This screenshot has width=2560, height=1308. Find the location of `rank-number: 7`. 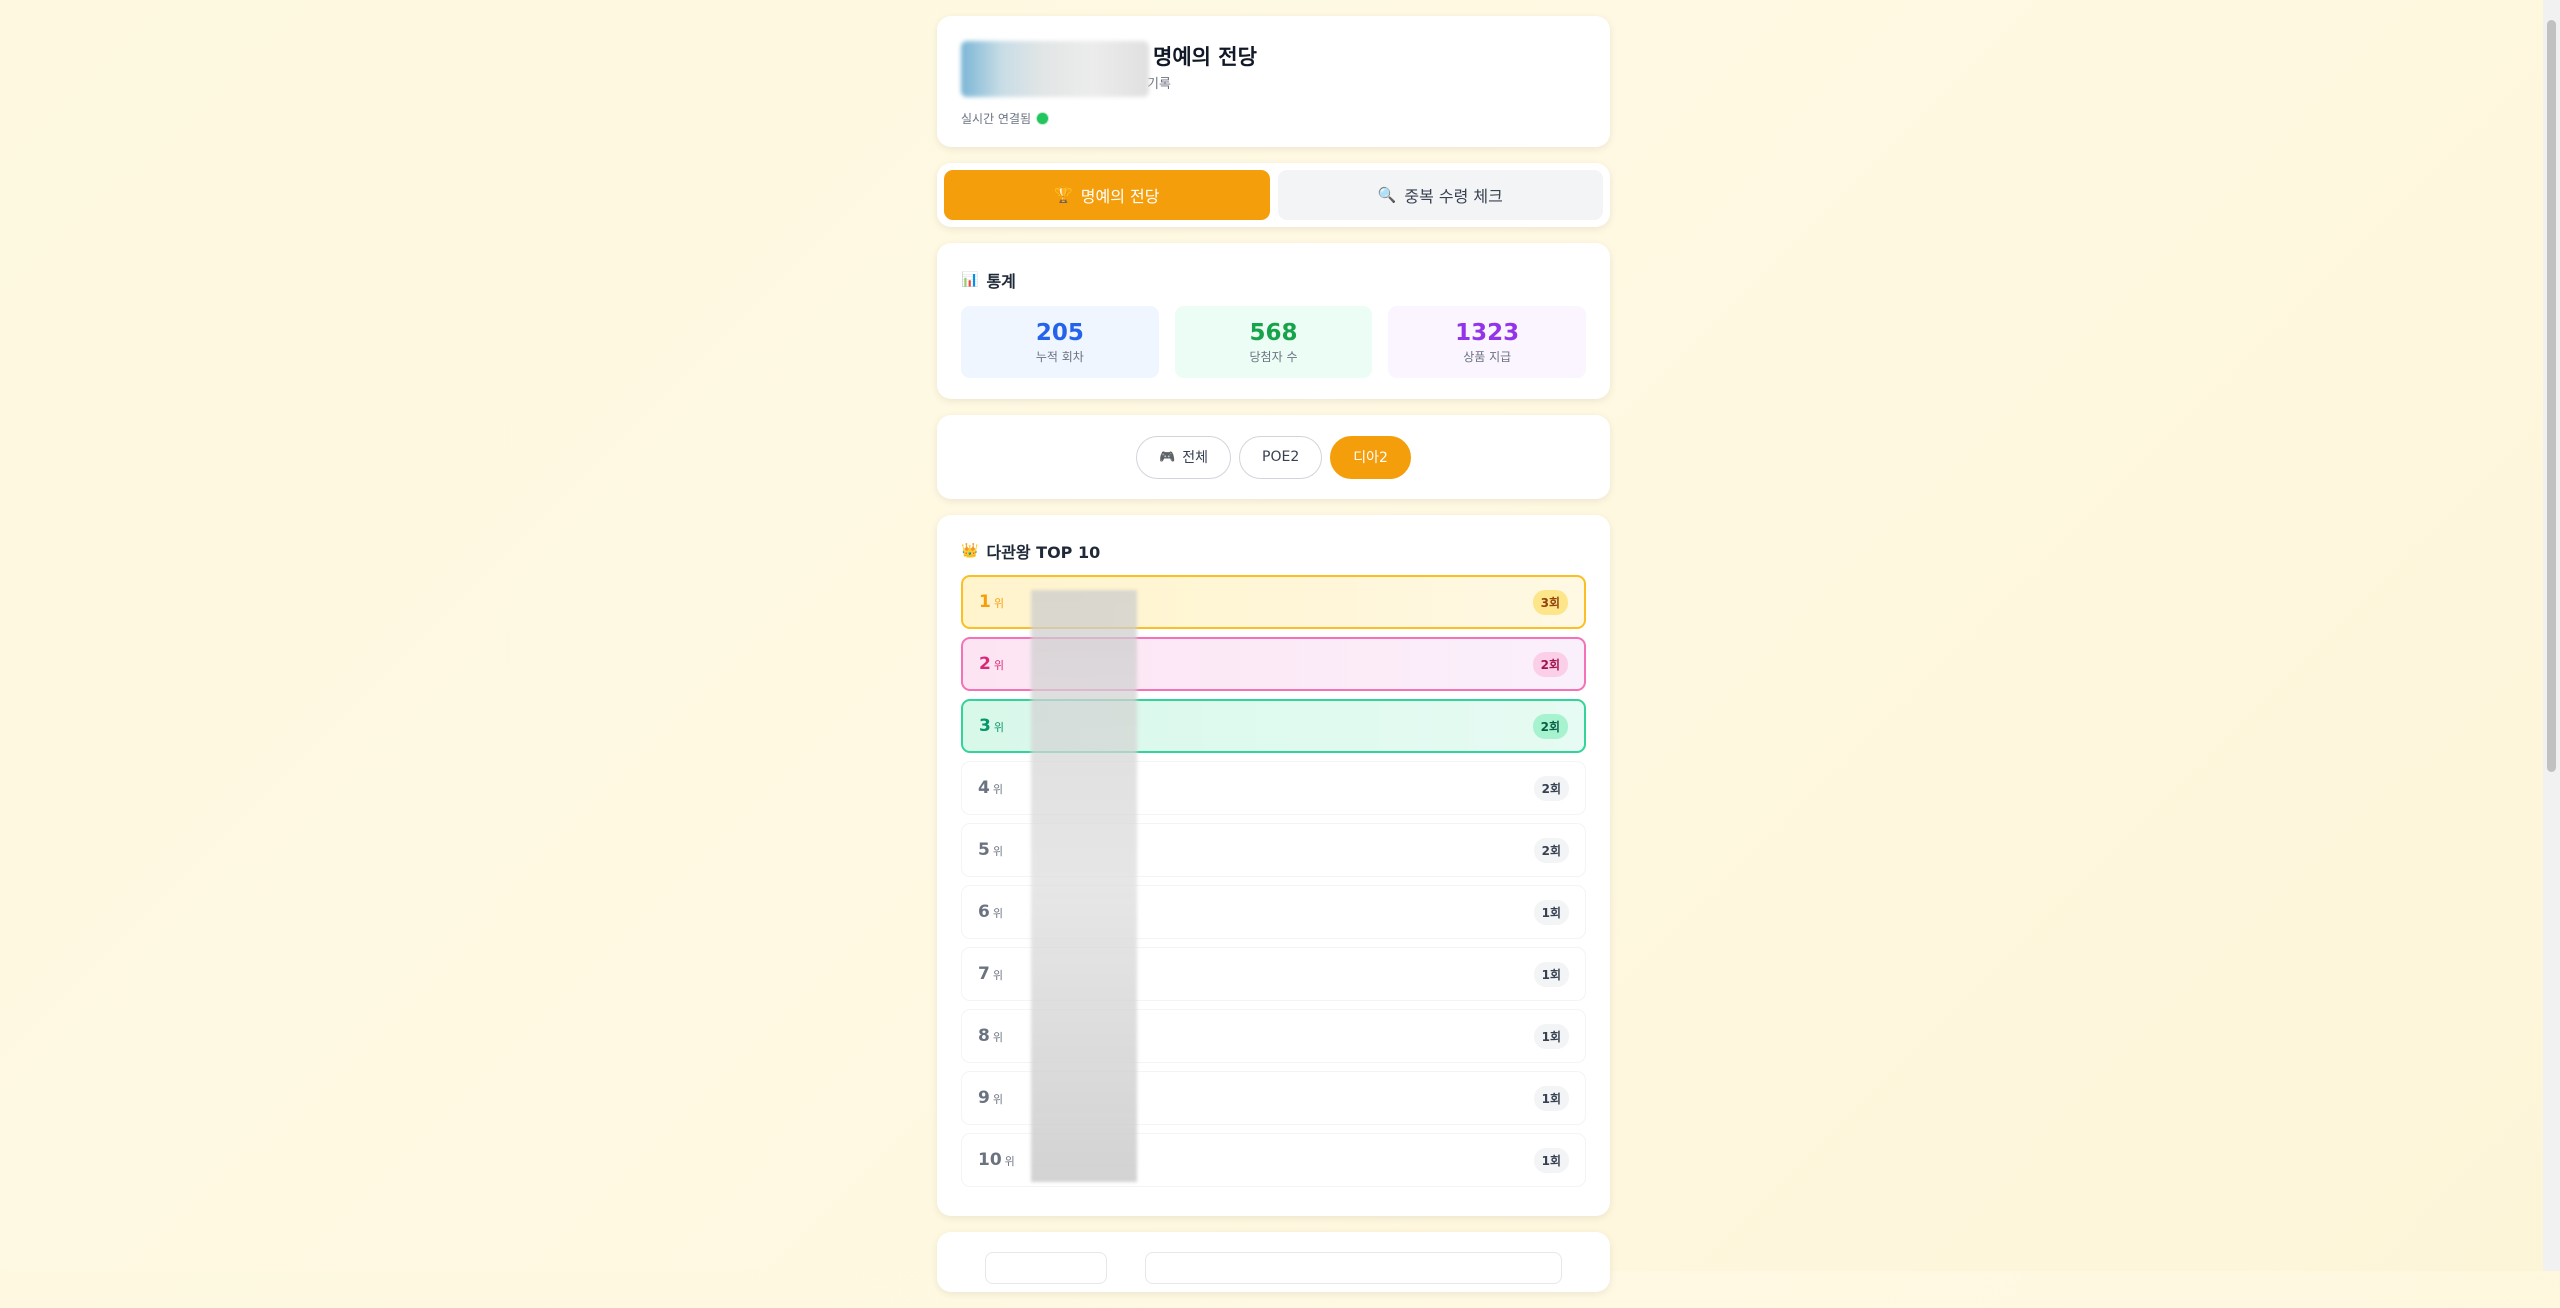

rank-number: 7 is located at coordinates (984, 974).